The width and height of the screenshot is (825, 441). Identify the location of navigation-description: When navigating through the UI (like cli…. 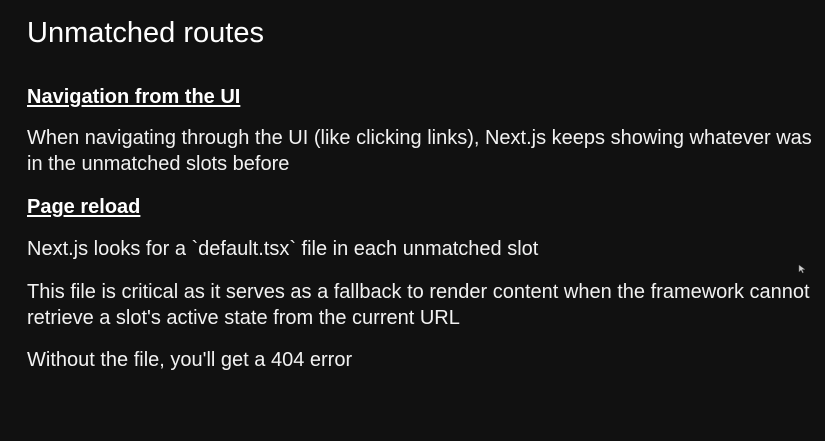
(419, 151).